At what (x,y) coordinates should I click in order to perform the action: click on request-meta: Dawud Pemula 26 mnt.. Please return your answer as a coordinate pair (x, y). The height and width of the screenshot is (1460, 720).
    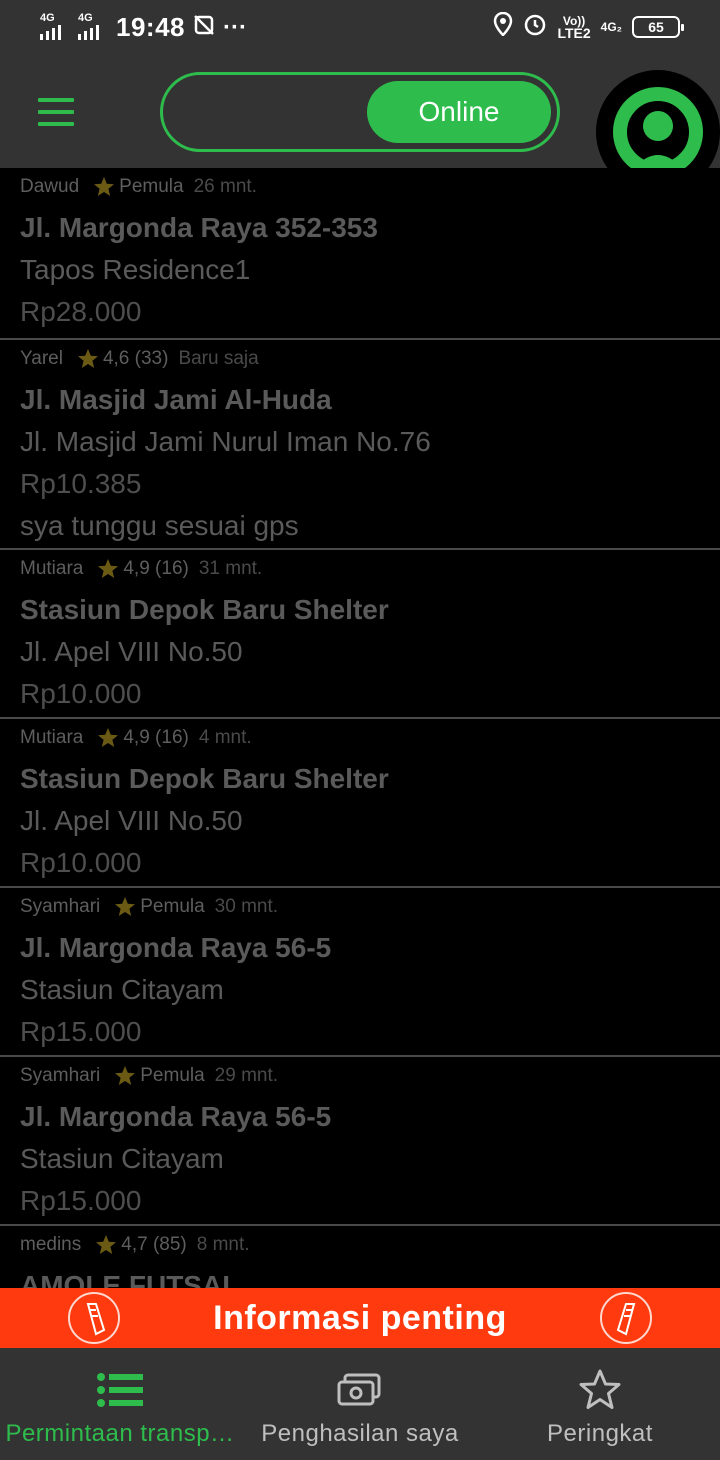
    Looking at the image, I should click on (138, 187).